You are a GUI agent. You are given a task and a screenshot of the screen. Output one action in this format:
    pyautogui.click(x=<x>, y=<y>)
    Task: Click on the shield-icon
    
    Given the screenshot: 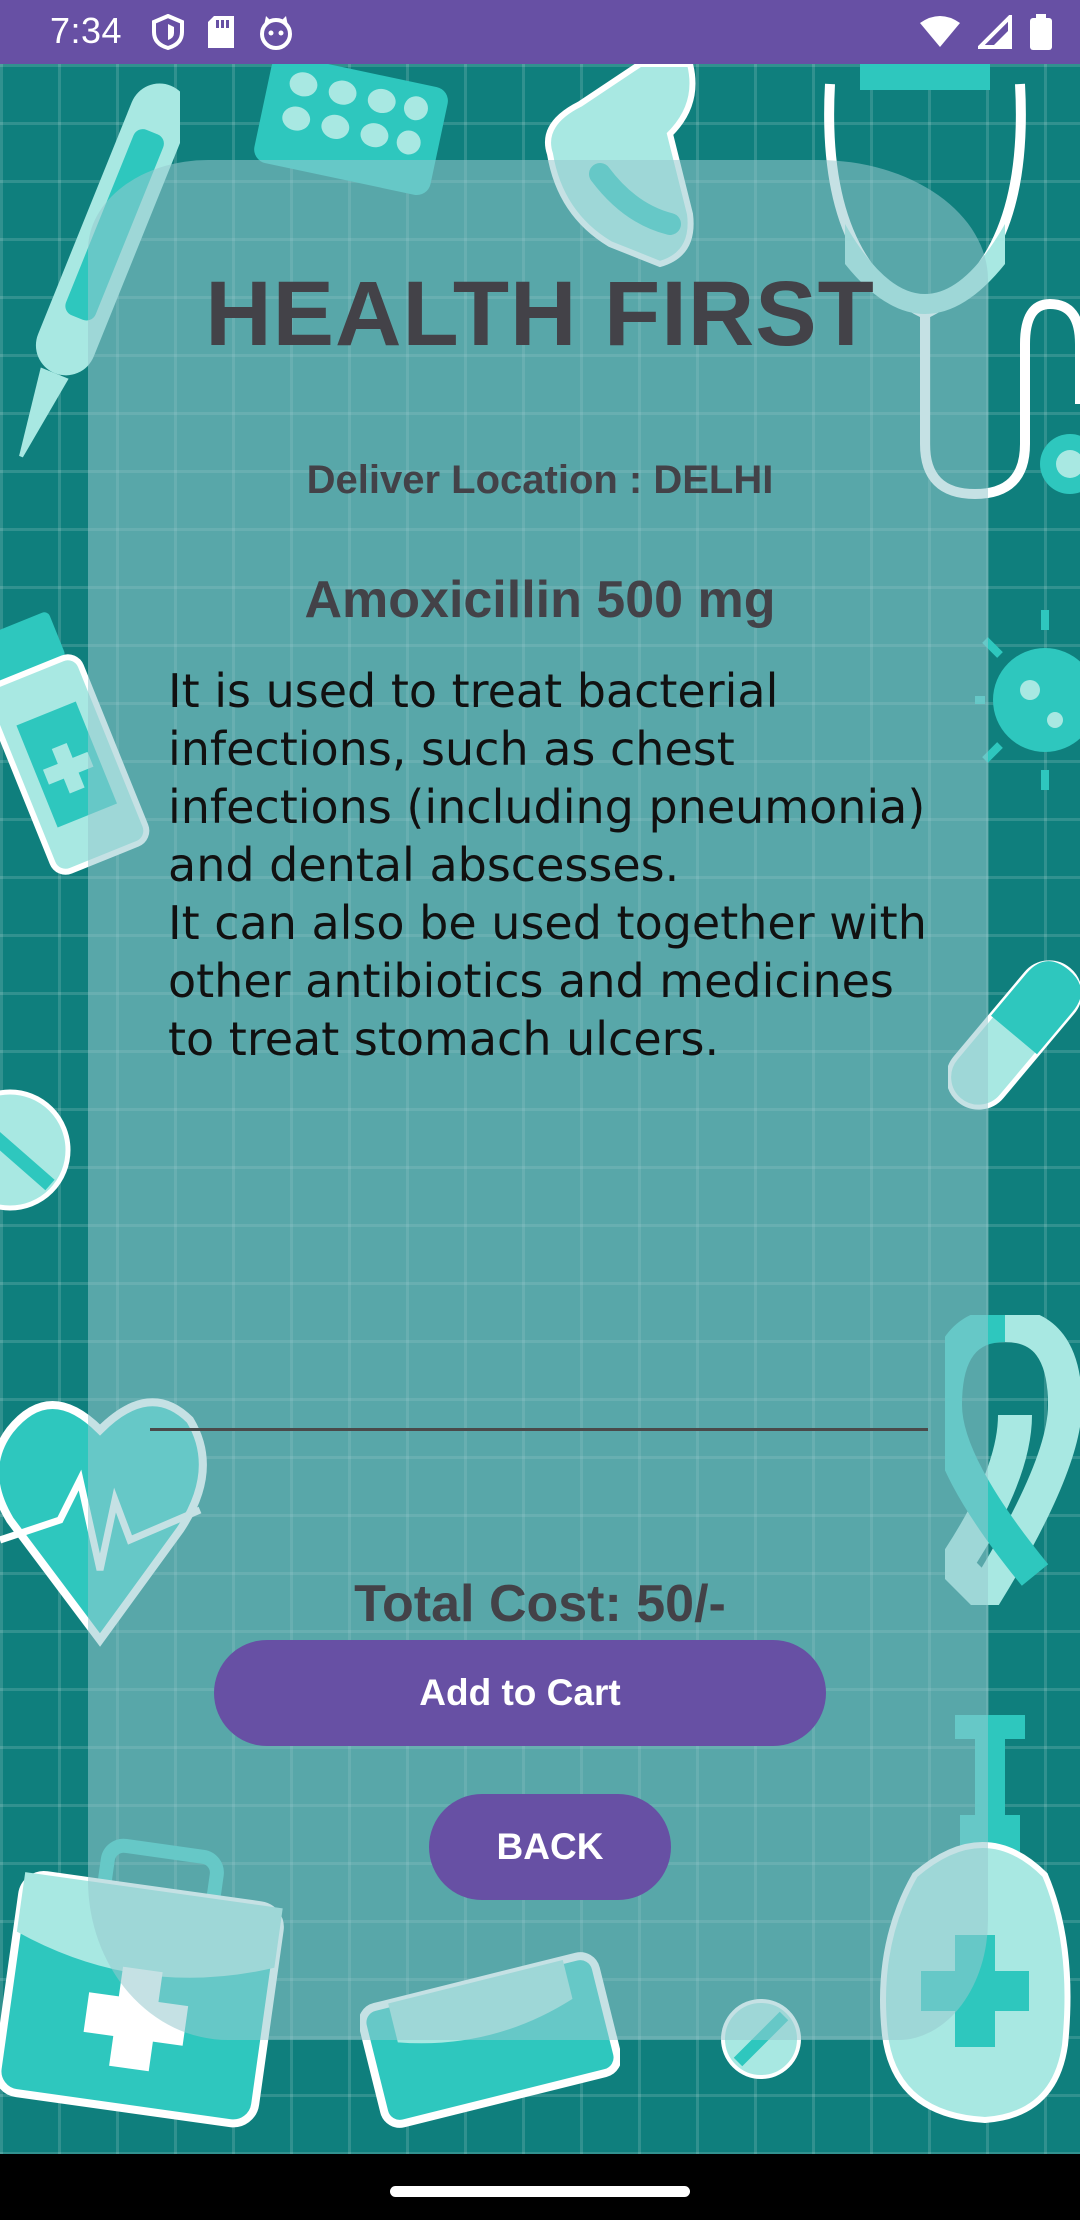 What is the action you would take?
    pyautogui.click(x=168, y=32)
    